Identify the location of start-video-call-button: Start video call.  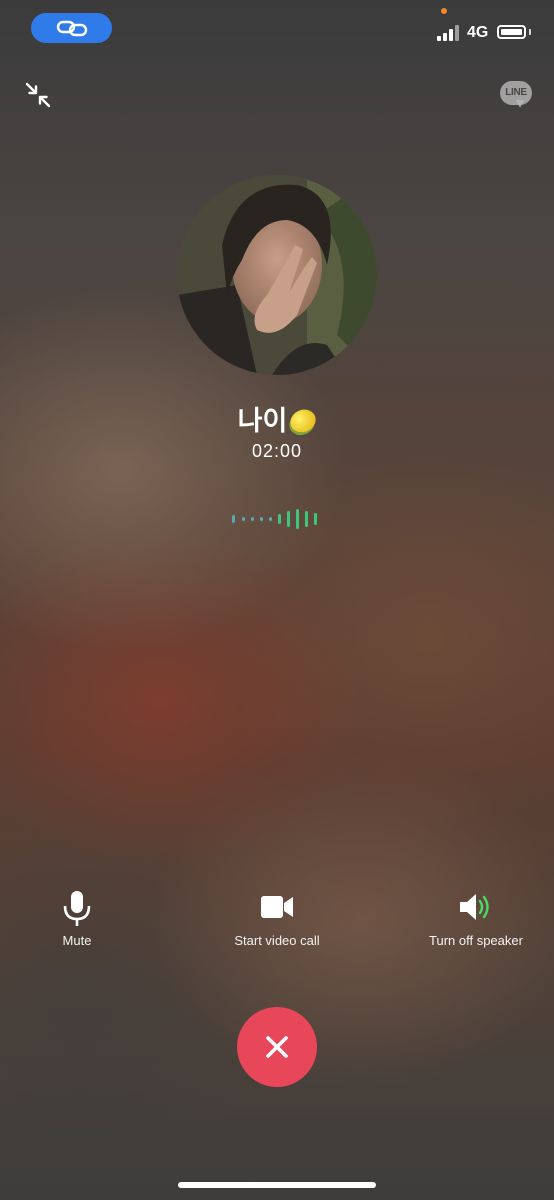
(277, 918).